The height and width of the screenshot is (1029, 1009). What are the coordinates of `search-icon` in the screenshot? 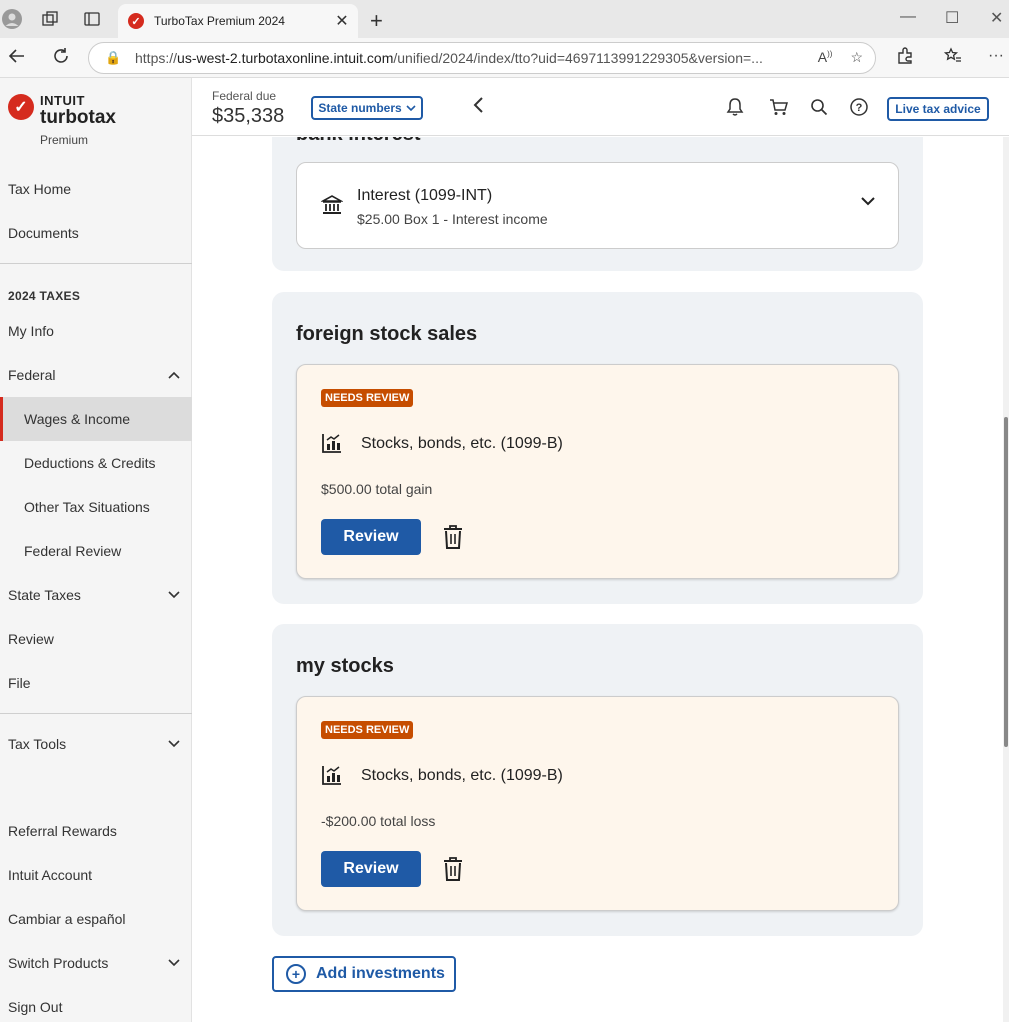 It's located at (819, 107).